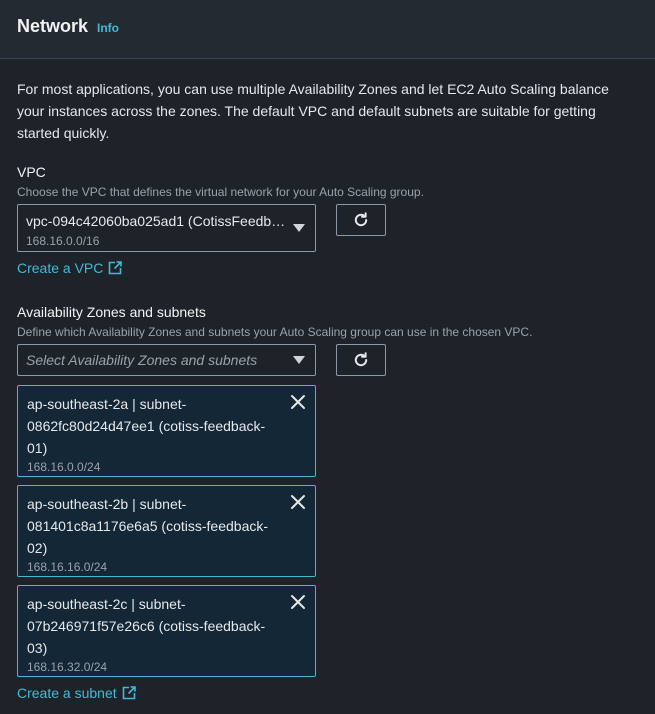 This screenshot has width=655, height=714. What do you see at coordinates (31, 172) in the screenshot?
I see `vpc-label: VPC` at bounding box center [31, 172].